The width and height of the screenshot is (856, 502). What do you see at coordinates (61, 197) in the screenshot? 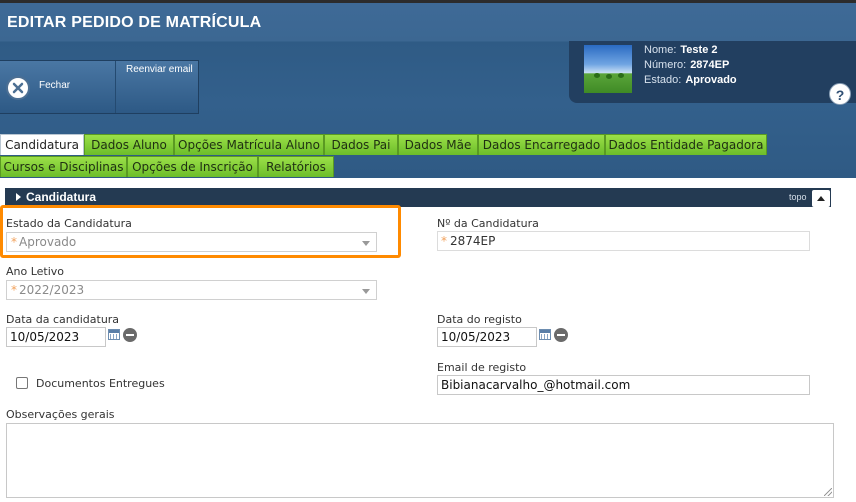
I see `section-title: Candidatura` at bounding box center [61, 197].